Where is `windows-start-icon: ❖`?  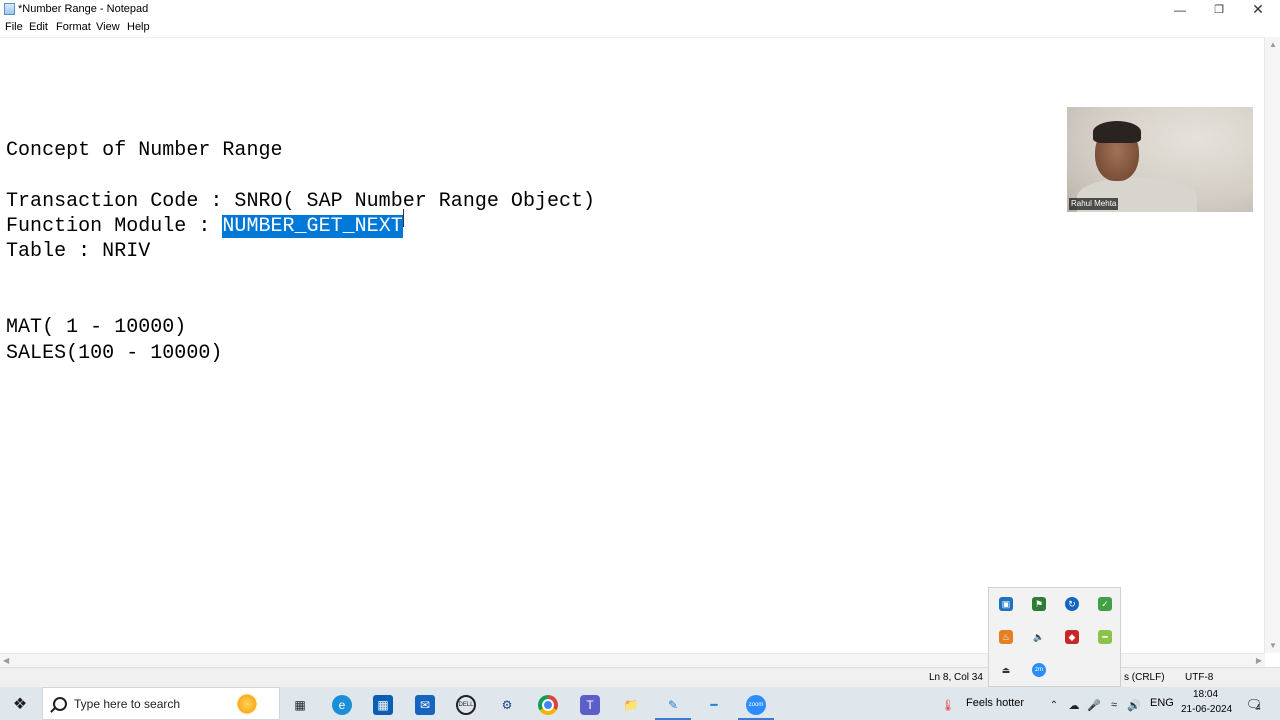
windows-start-icon: ❖ is located at coordinates (20, 704).